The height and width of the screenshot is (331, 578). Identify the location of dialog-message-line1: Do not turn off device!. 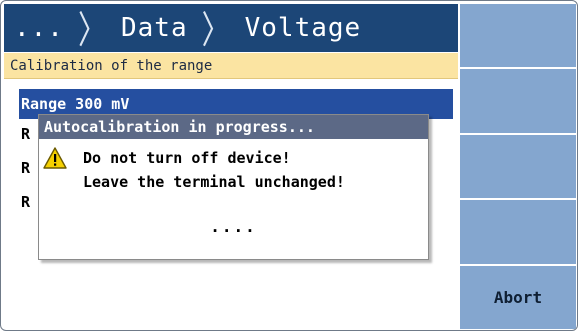
(187, 158).